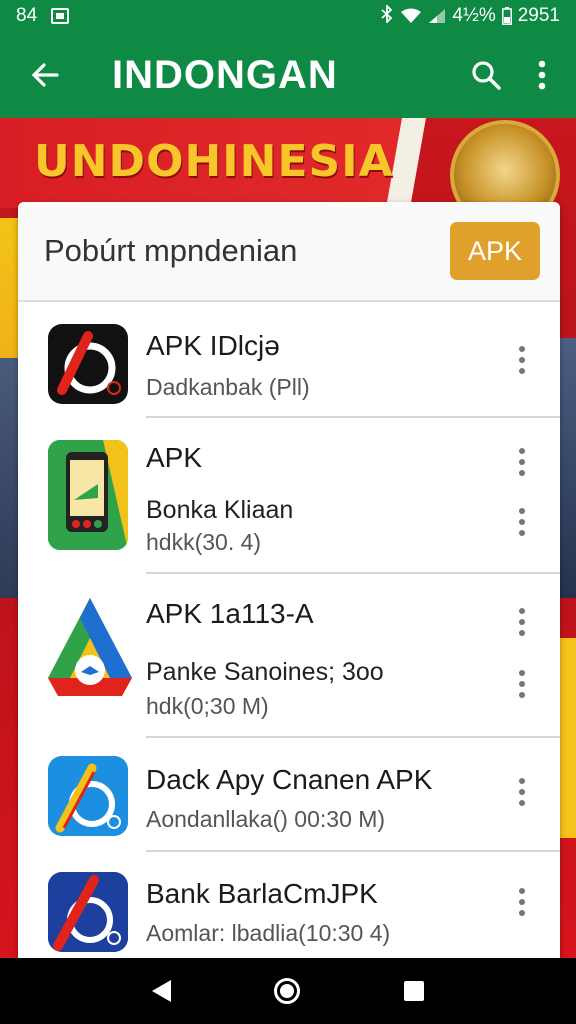 The height and width of the screenshot is (1024, 576). What do you see at coordinates (411, 16) in the screenshot?
I see `wifi-icon` at bounding box center [411, 16].